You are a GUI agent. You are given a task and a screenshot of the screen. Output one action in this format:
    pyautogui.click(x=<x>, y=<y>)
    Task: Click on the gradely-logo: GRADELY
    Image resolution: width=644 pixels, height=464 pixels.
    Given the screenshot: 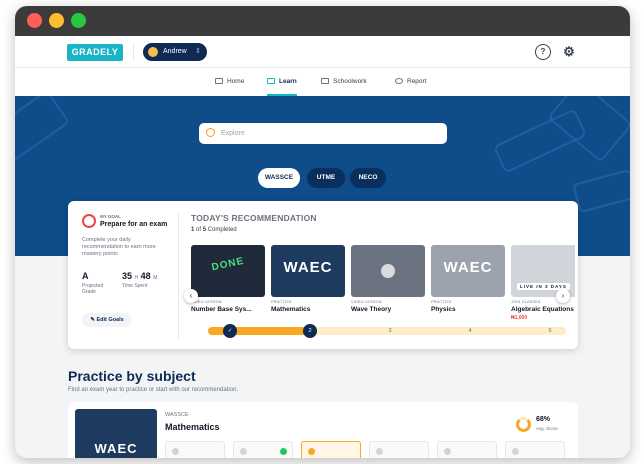 What is the action you would take?
    pyautogui.click(x=95, y=52)
    